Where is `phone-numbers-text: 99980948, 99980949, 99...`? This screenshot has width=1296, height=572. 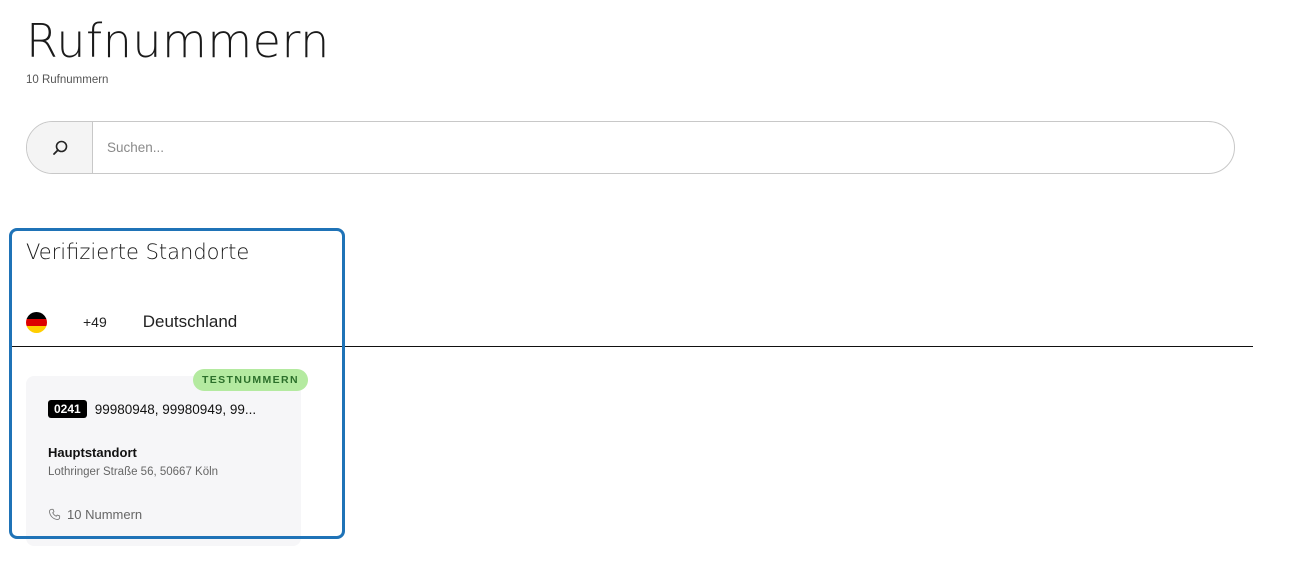
phone-numbers-text: 99980948, 99980949, 99... is located at coordinates (175, 409).